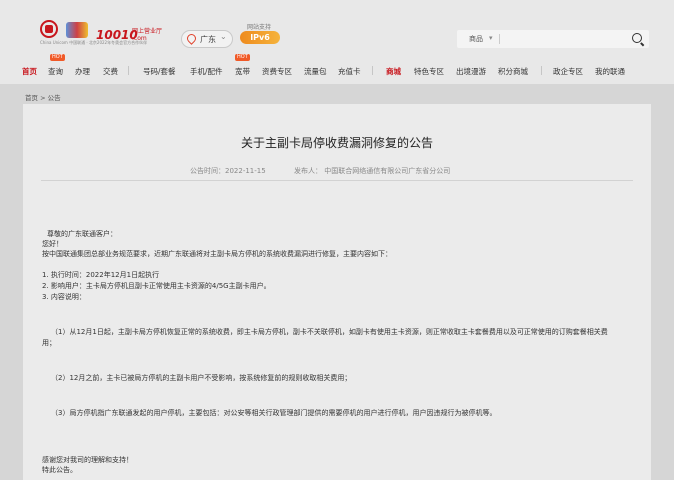 Image resolution: width=674 pixels, height=480 pixels. What do you see at coordinates (499, 39) in the screenshot?
I see `search-divider` at bounding box center [499, 39].